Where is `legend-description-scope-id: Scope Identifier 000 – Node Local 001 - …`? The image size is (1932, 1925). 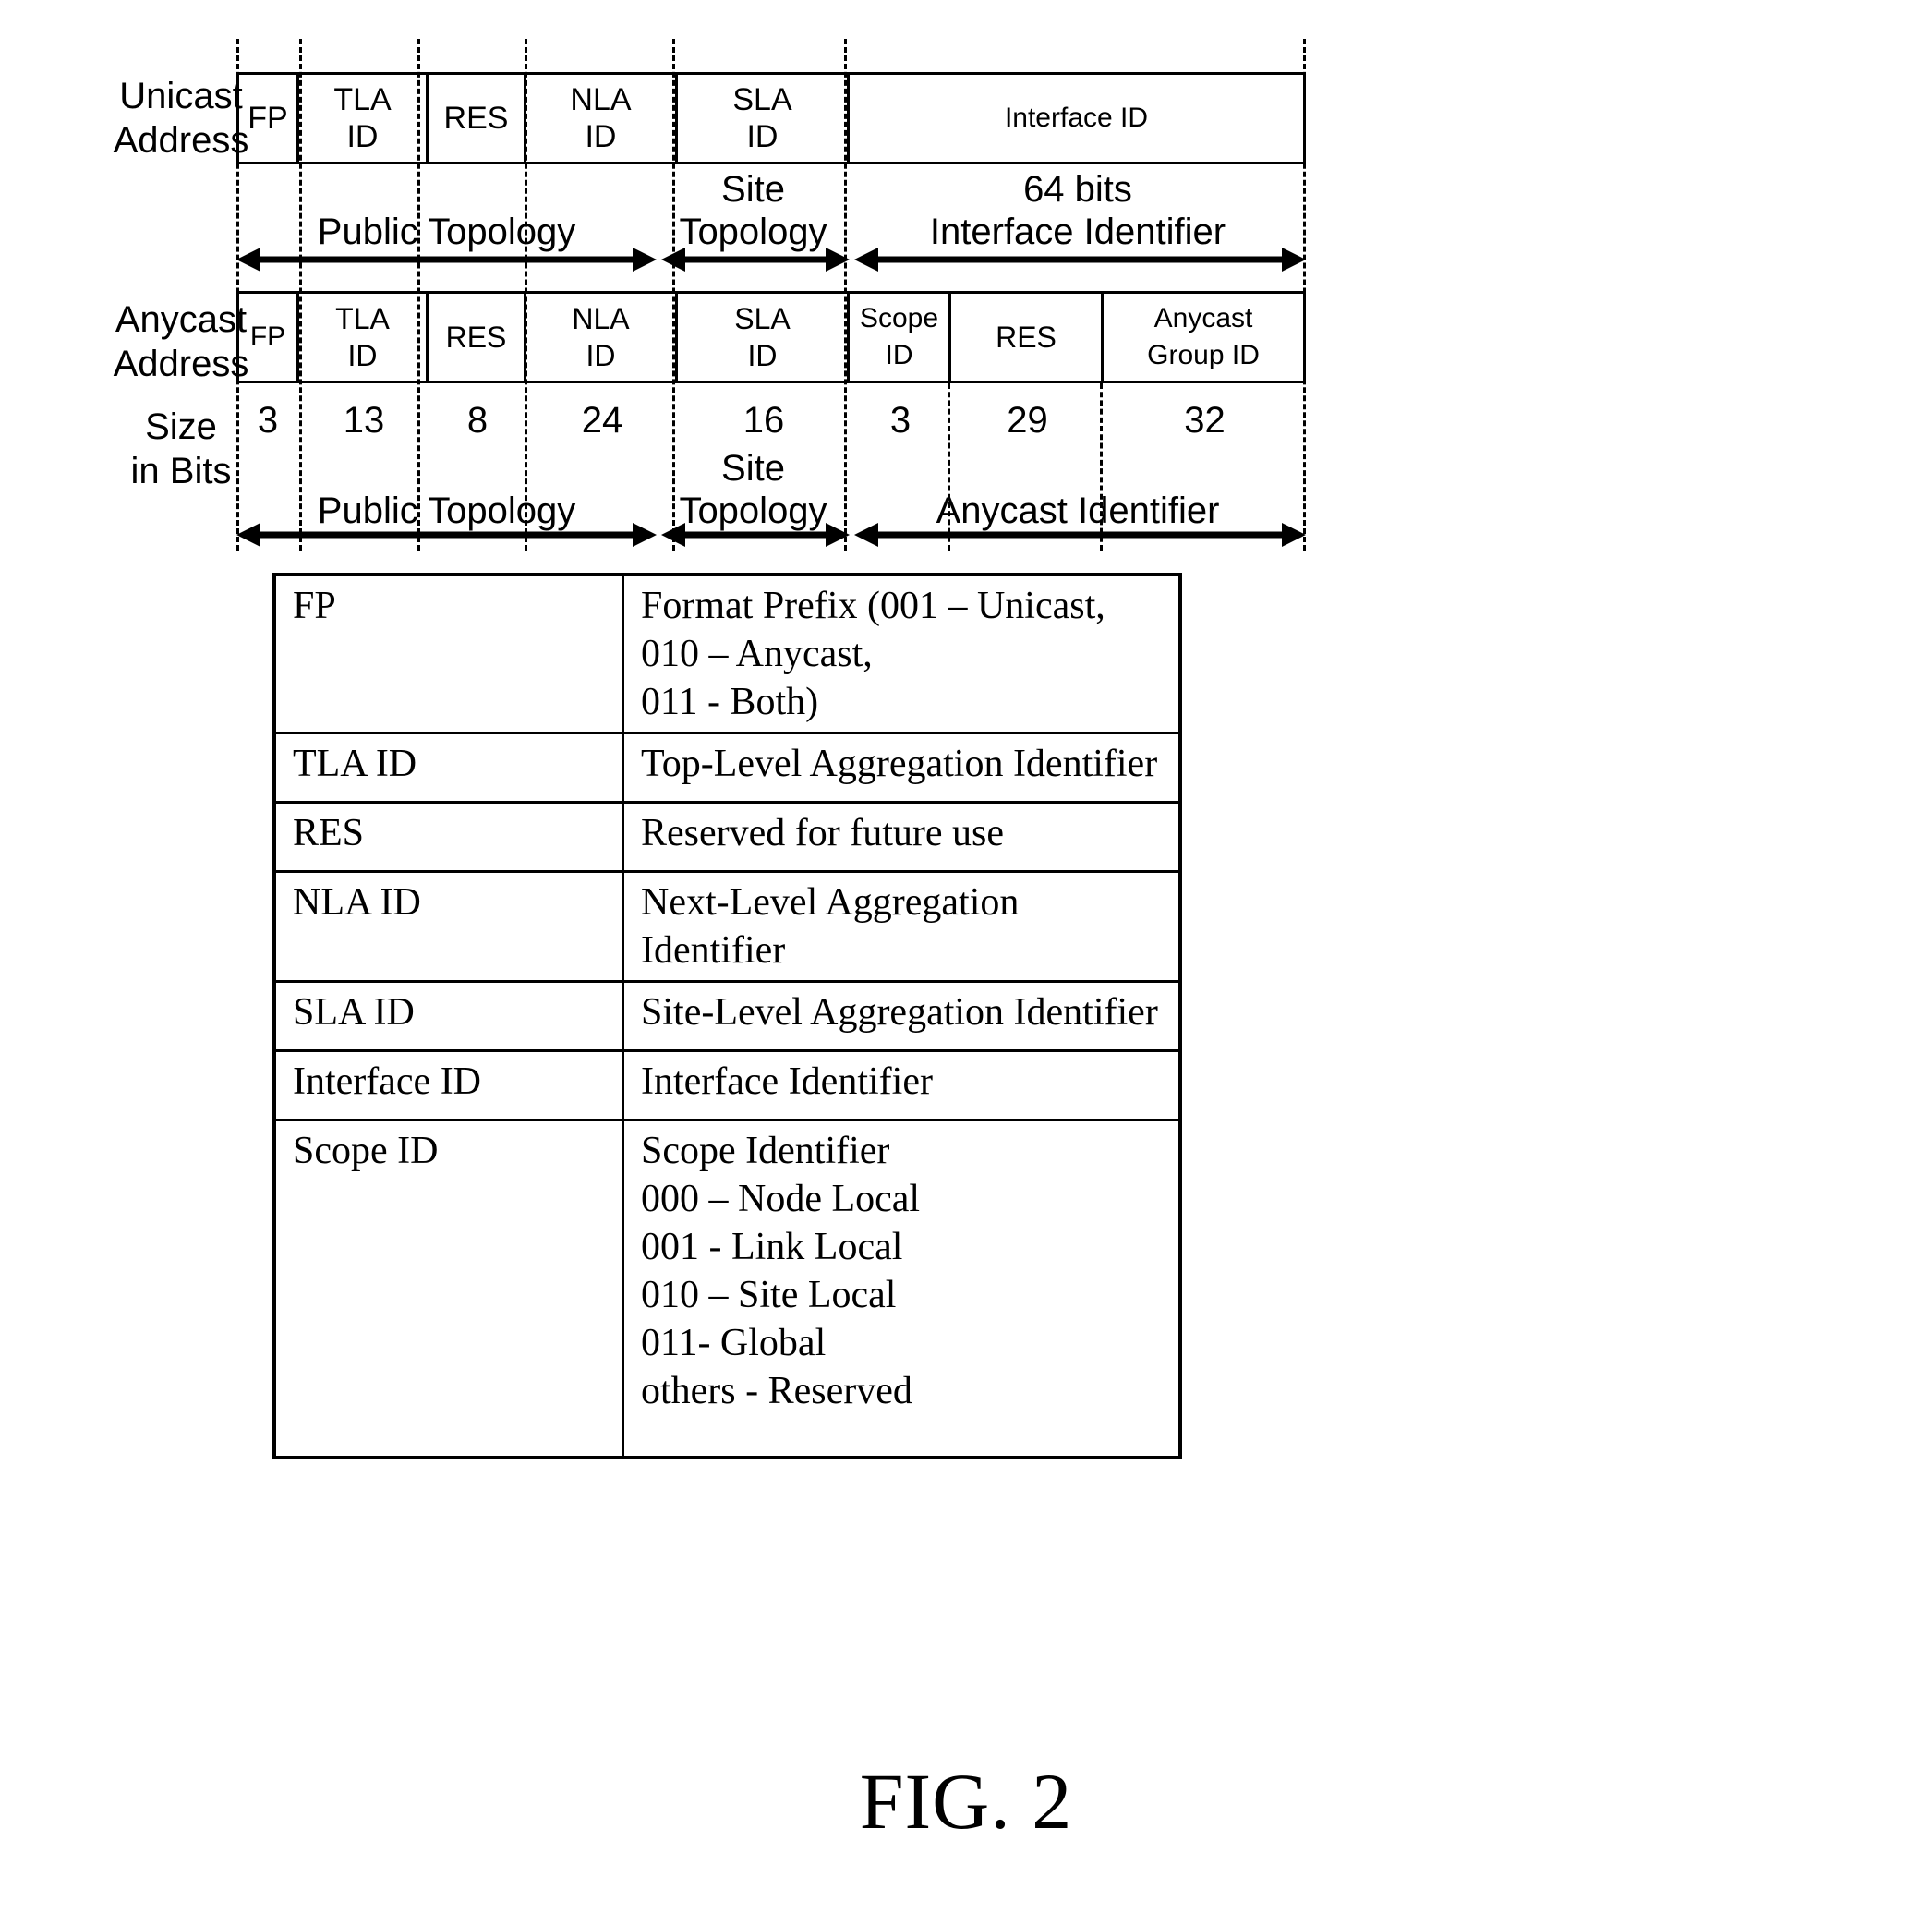
legend-description-scope-id: Scope Identifier 000 – Node Local 001 - … is located at coordinates (902, 1289).